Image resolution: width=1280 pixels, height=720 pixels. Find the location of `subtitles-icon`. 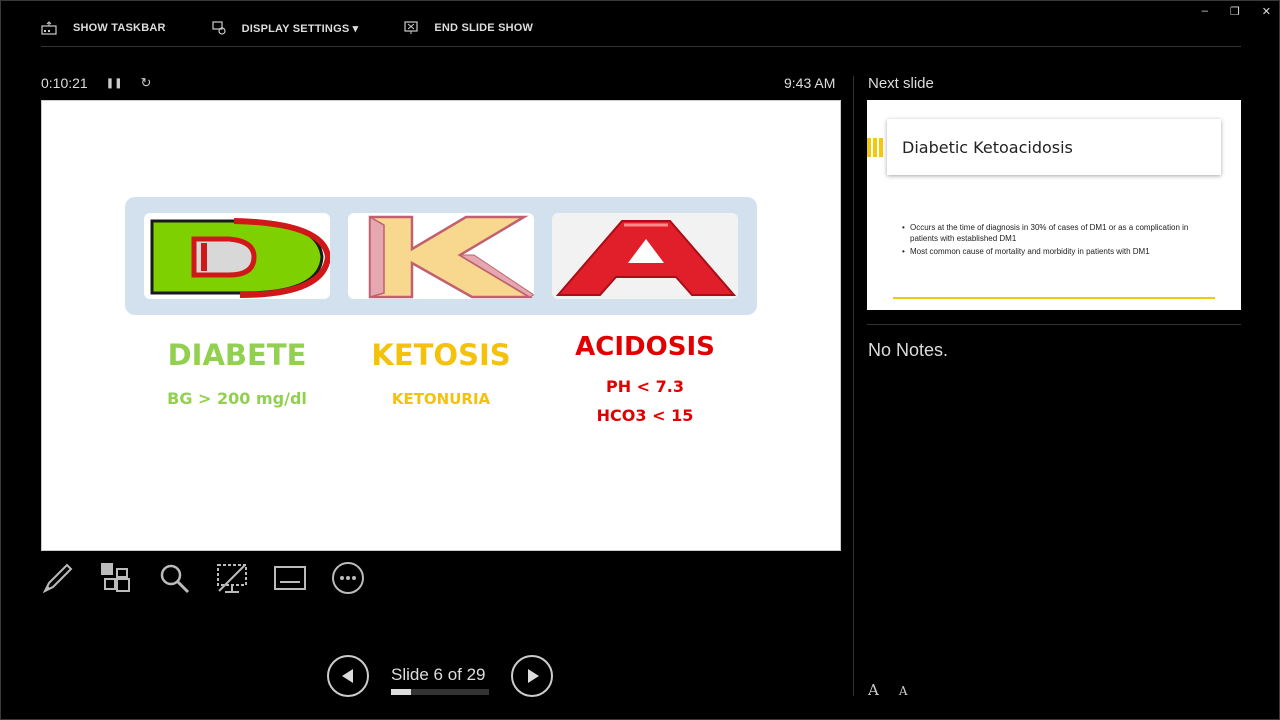

subtitles-icon is located at coordinates (290, 578).